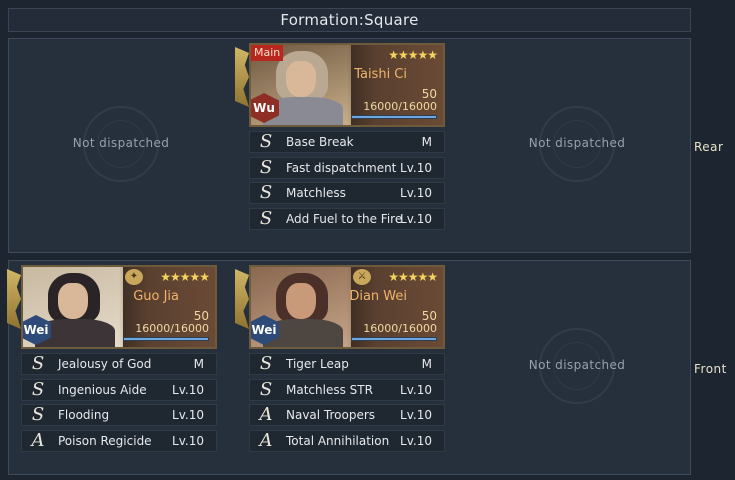  Describe the element at coordinates (380, 74) in the screenshot. I see `hero-name: Taishi Ci` at that location.